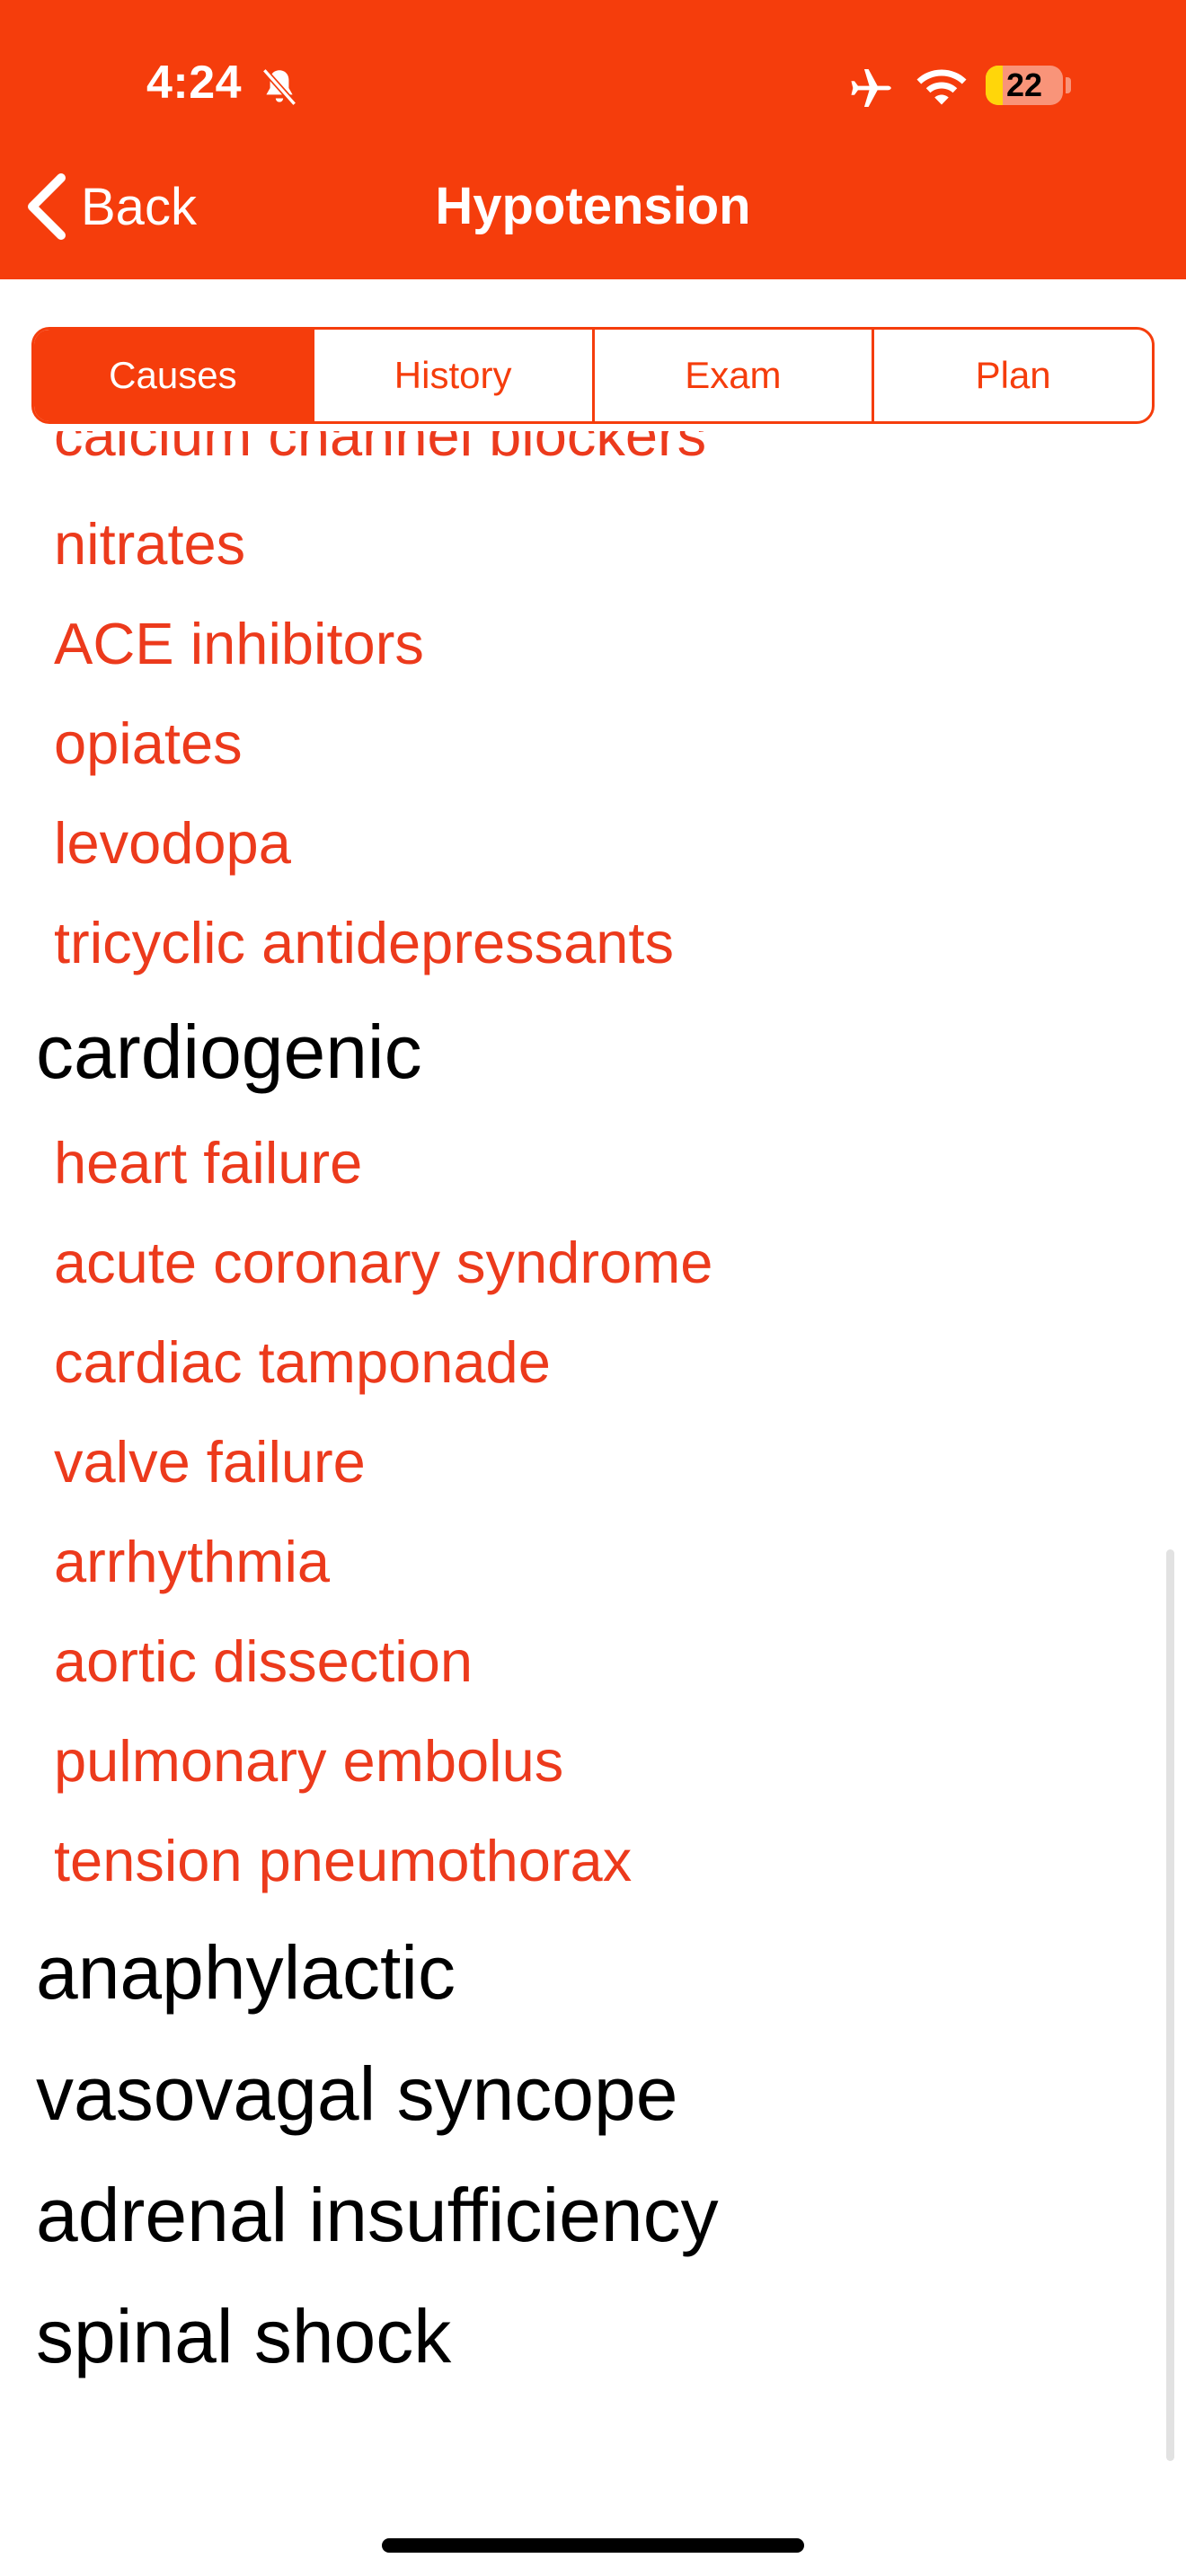 The image size is (1186, 2576). What do you see at coordinates (150, 544) in the screenshot?
I see `list-item: nitrates` at bounding box center [150, 544].